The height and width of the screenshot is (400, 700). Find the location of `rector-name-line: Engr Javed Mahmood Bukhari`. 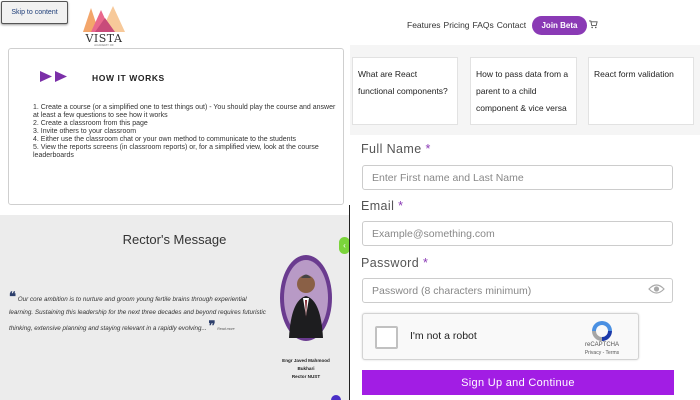

rector-name-line: Engr Javed Mahmood Bukhari is located at coordinates (306, 364).